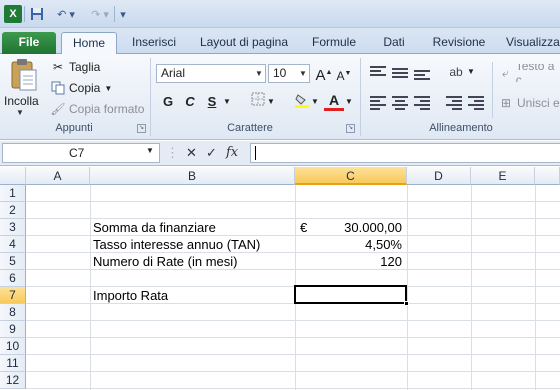 The width and height of the screenshot is (560, 390). I want to click on row-header: 9, so click(13, 329).